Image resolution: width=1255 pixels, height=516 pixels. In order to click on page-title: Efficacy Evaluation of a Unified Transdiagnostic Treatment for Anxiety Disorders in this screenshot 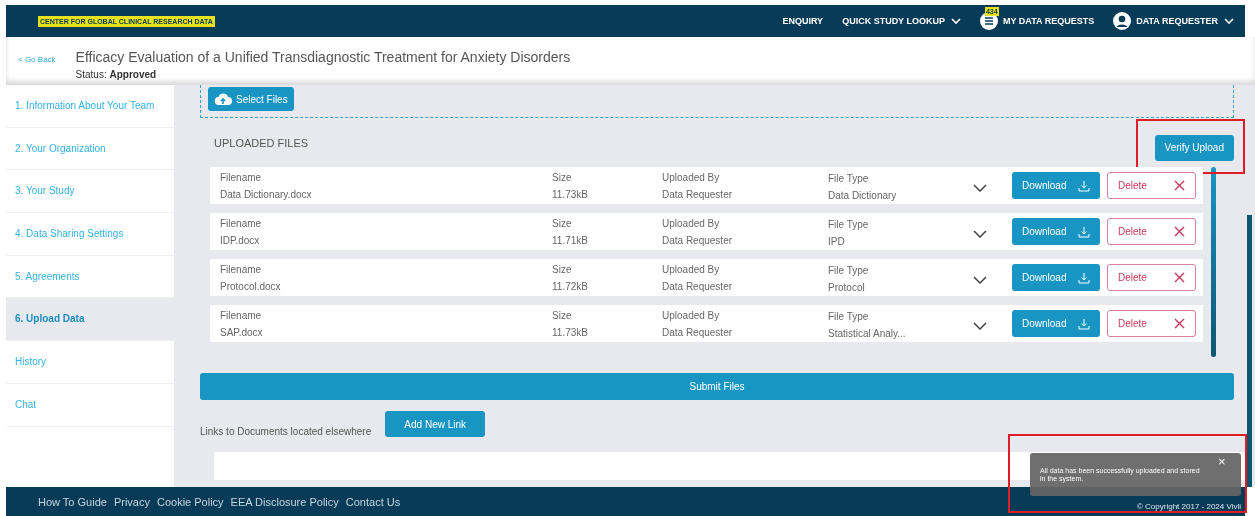, I will do `click(323, 57)`.